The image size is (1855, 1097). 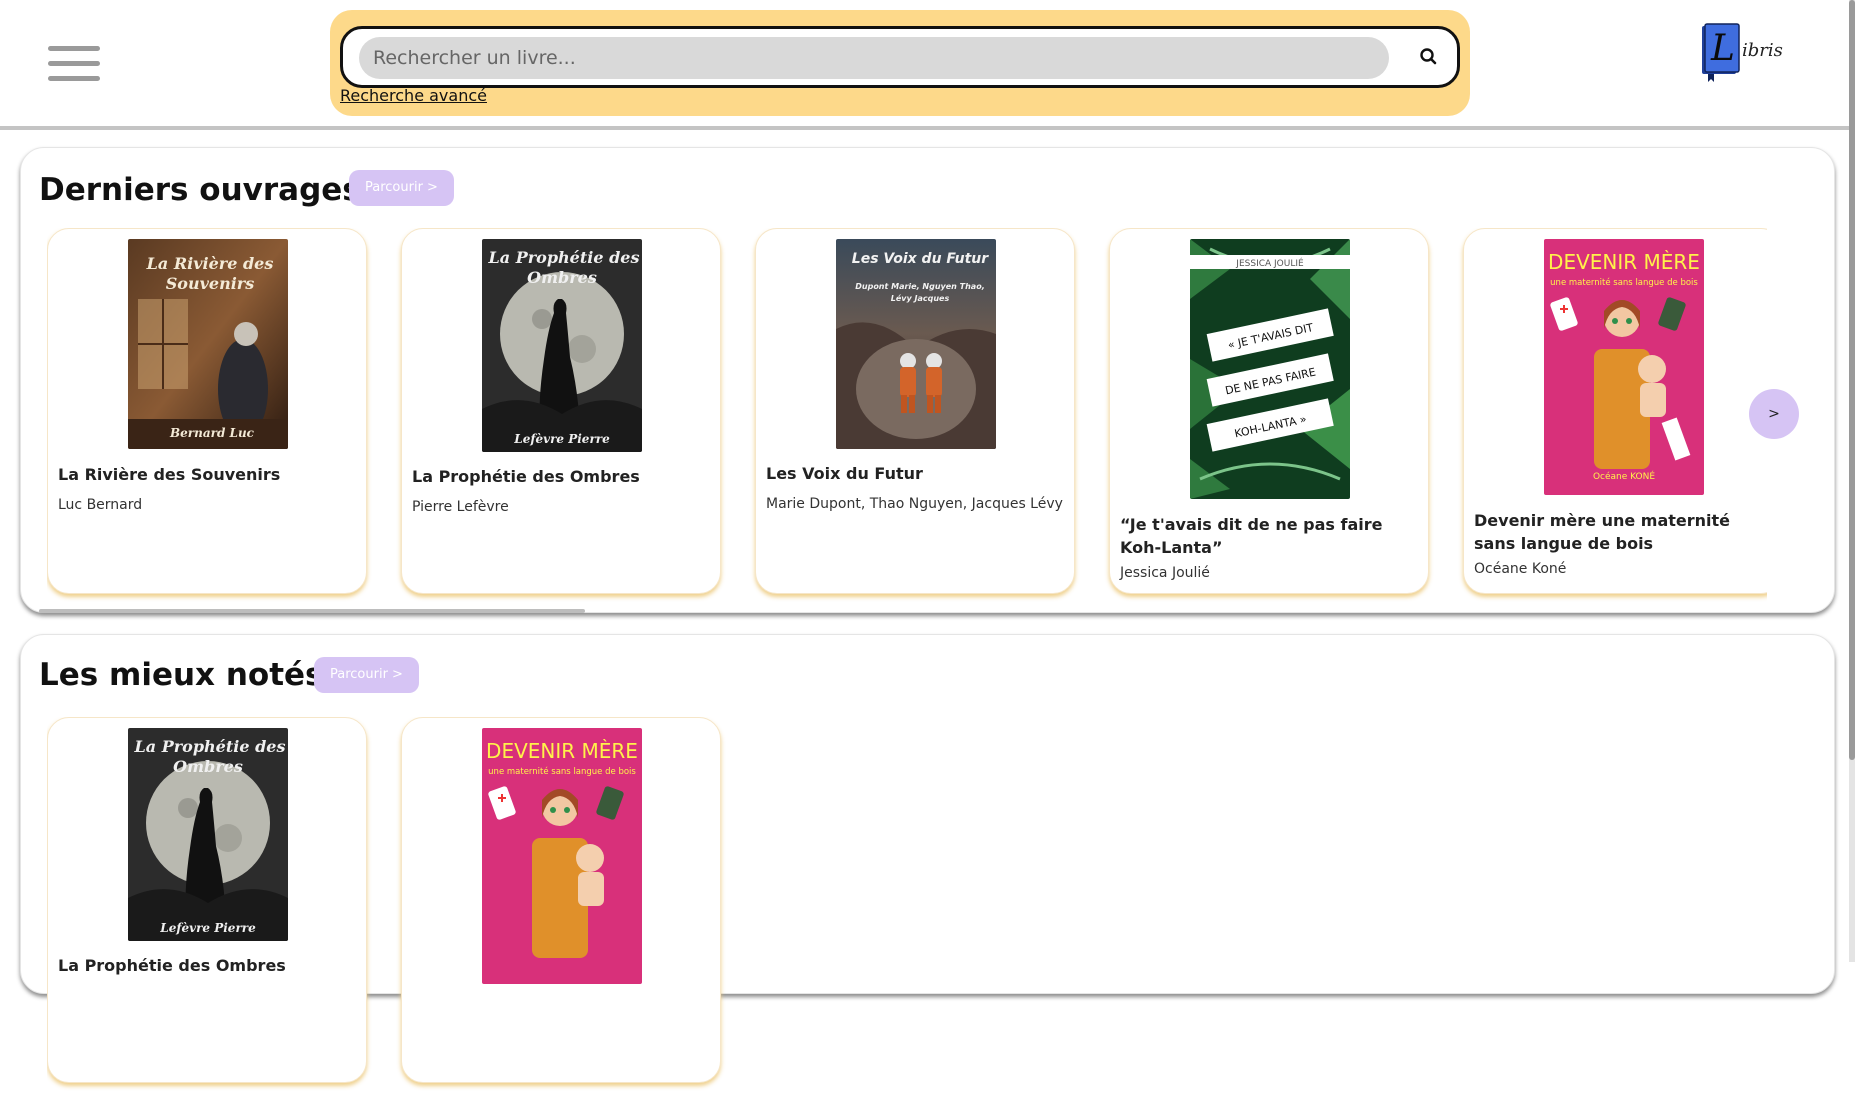 I want to click on cover-author: Océane KONÉ, so click(x=1624, y=476).